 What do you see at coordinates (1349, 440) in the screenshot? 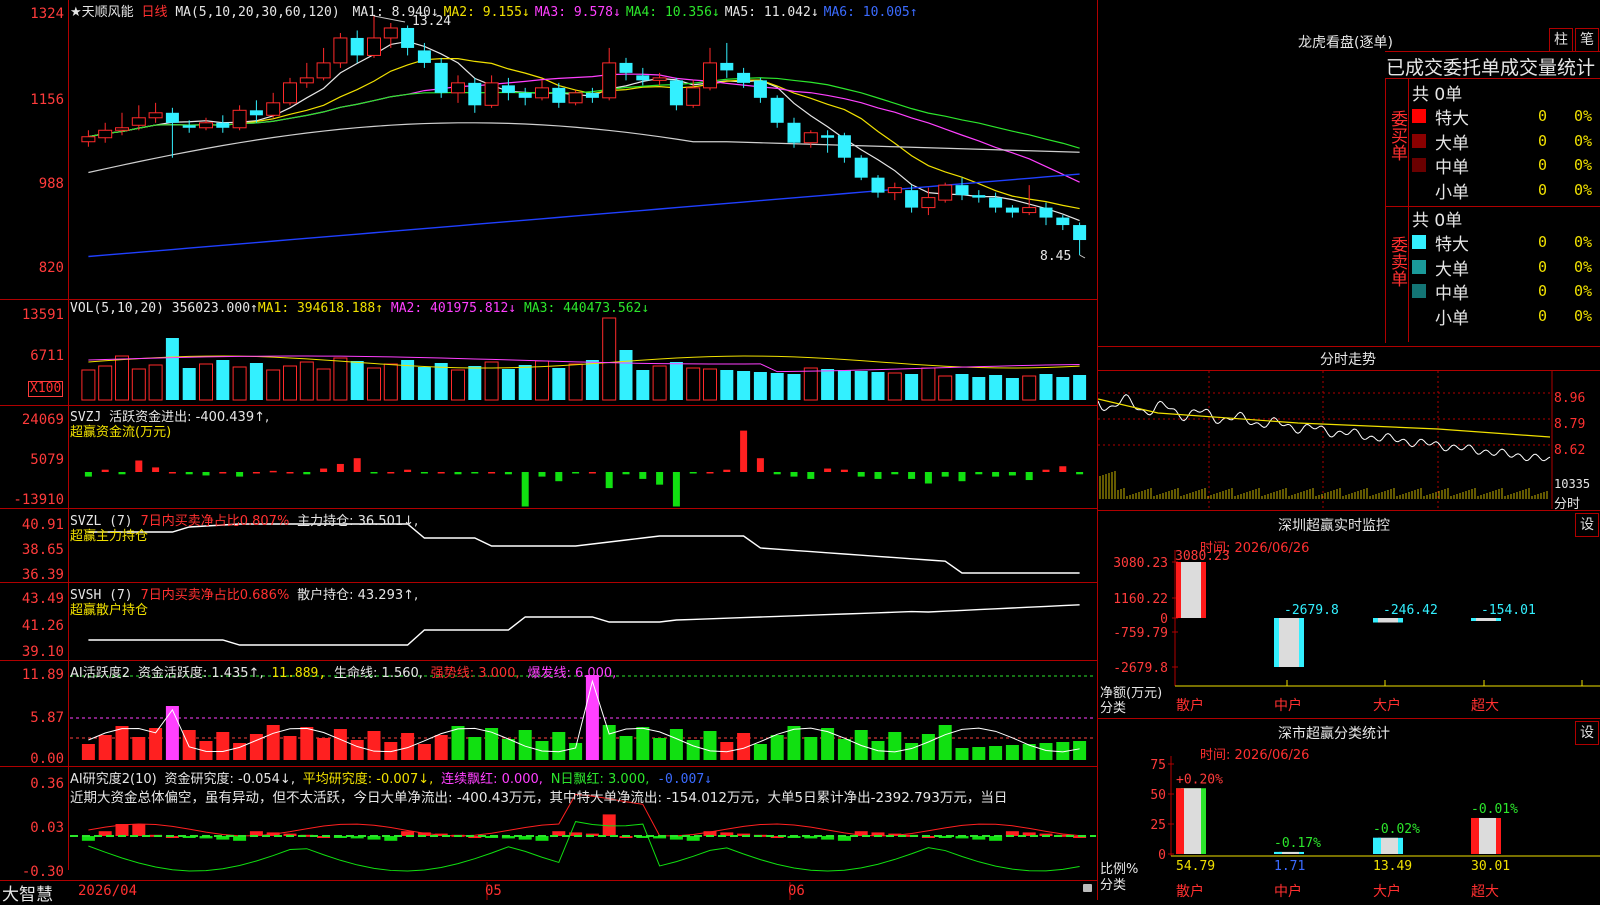
I see `intraday-chart` at bounding box center [1349, 440].